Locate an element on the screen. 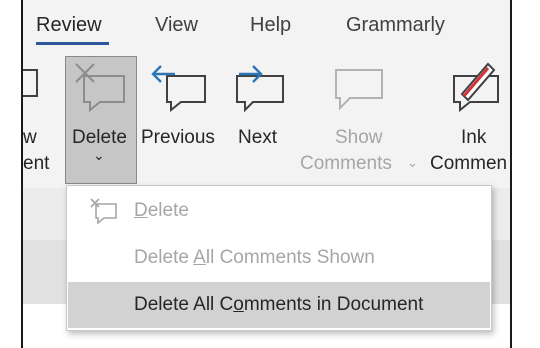 Image resolution: width=540 pixels, height=348 pixels. menu-item-delete-all-shown: Delete All Comments Shown is located at coordinates (279, 258).